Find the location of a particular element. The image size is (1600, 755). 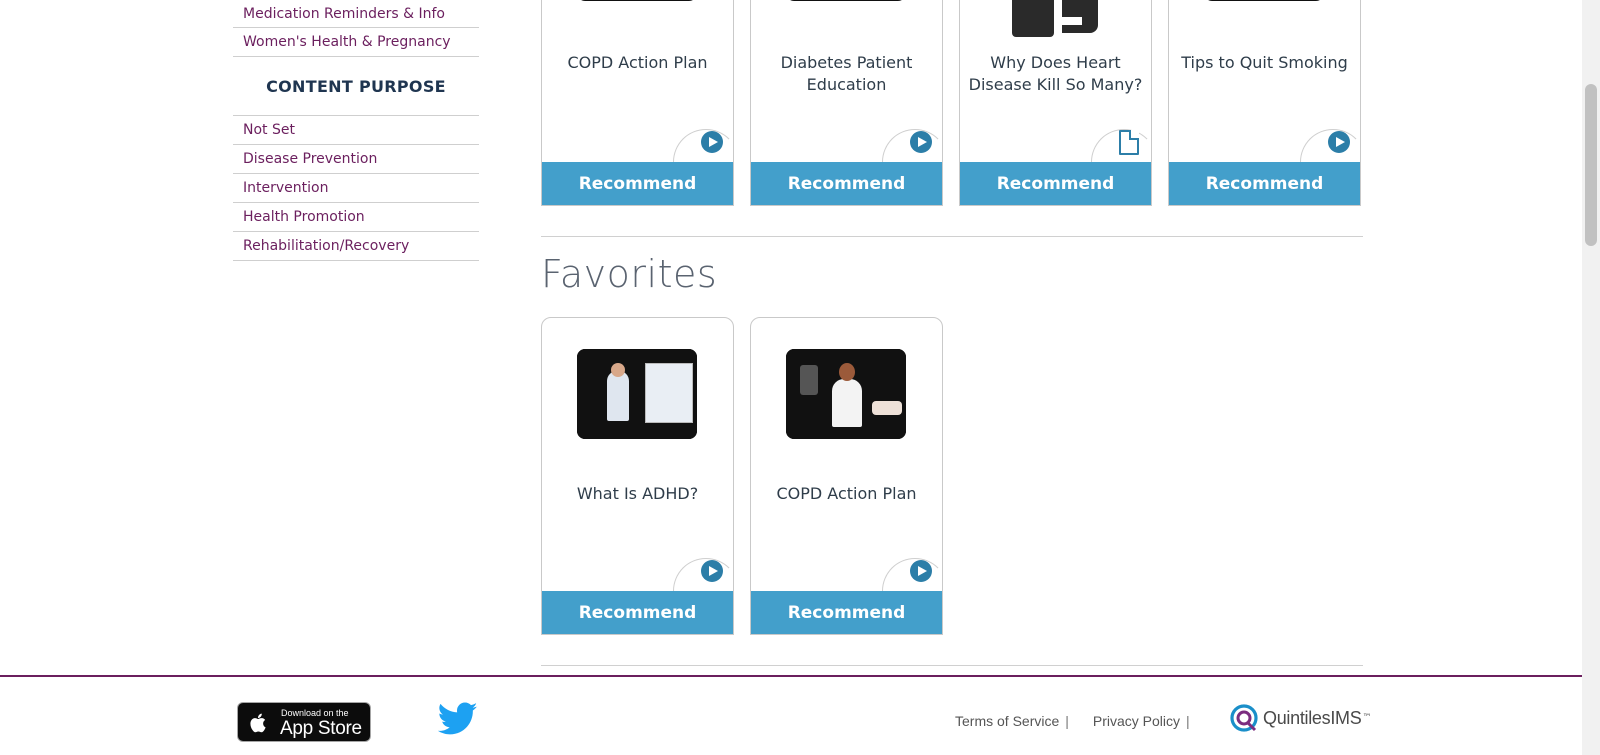

sidebar-item-label: Health Promotion is located at coordinates (304, 217).